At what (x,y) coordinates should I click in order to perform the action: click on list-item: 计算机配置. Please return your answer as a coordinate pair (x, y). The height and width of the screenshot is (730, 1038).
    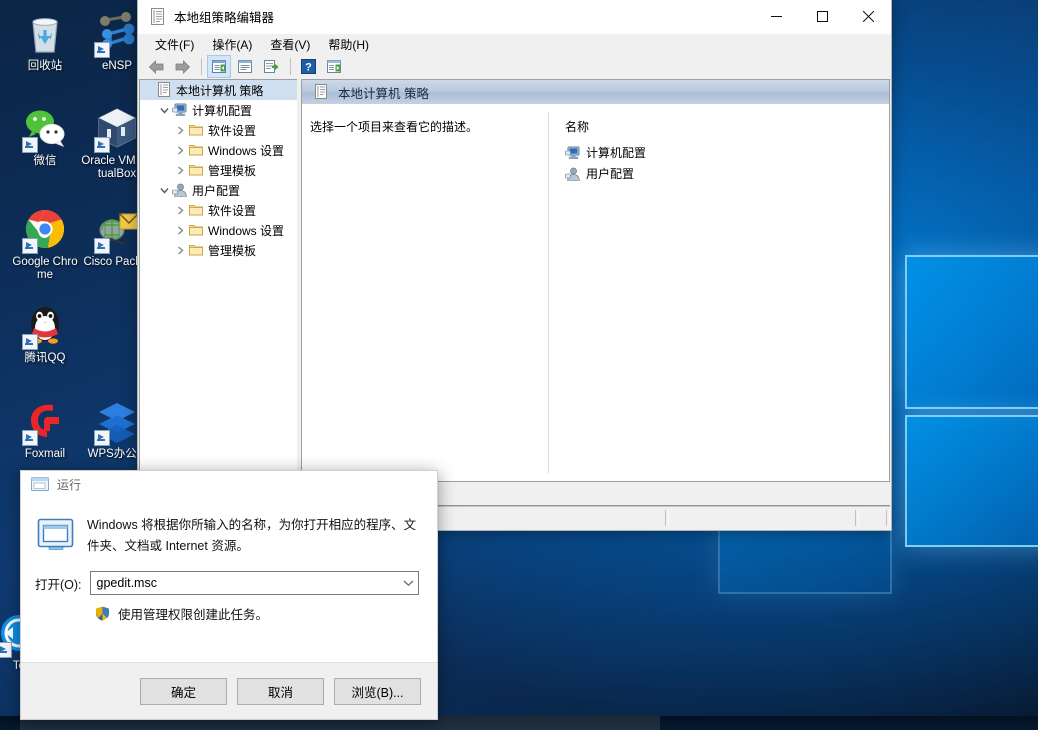
    Looking at the image, I should click on (727, 152).